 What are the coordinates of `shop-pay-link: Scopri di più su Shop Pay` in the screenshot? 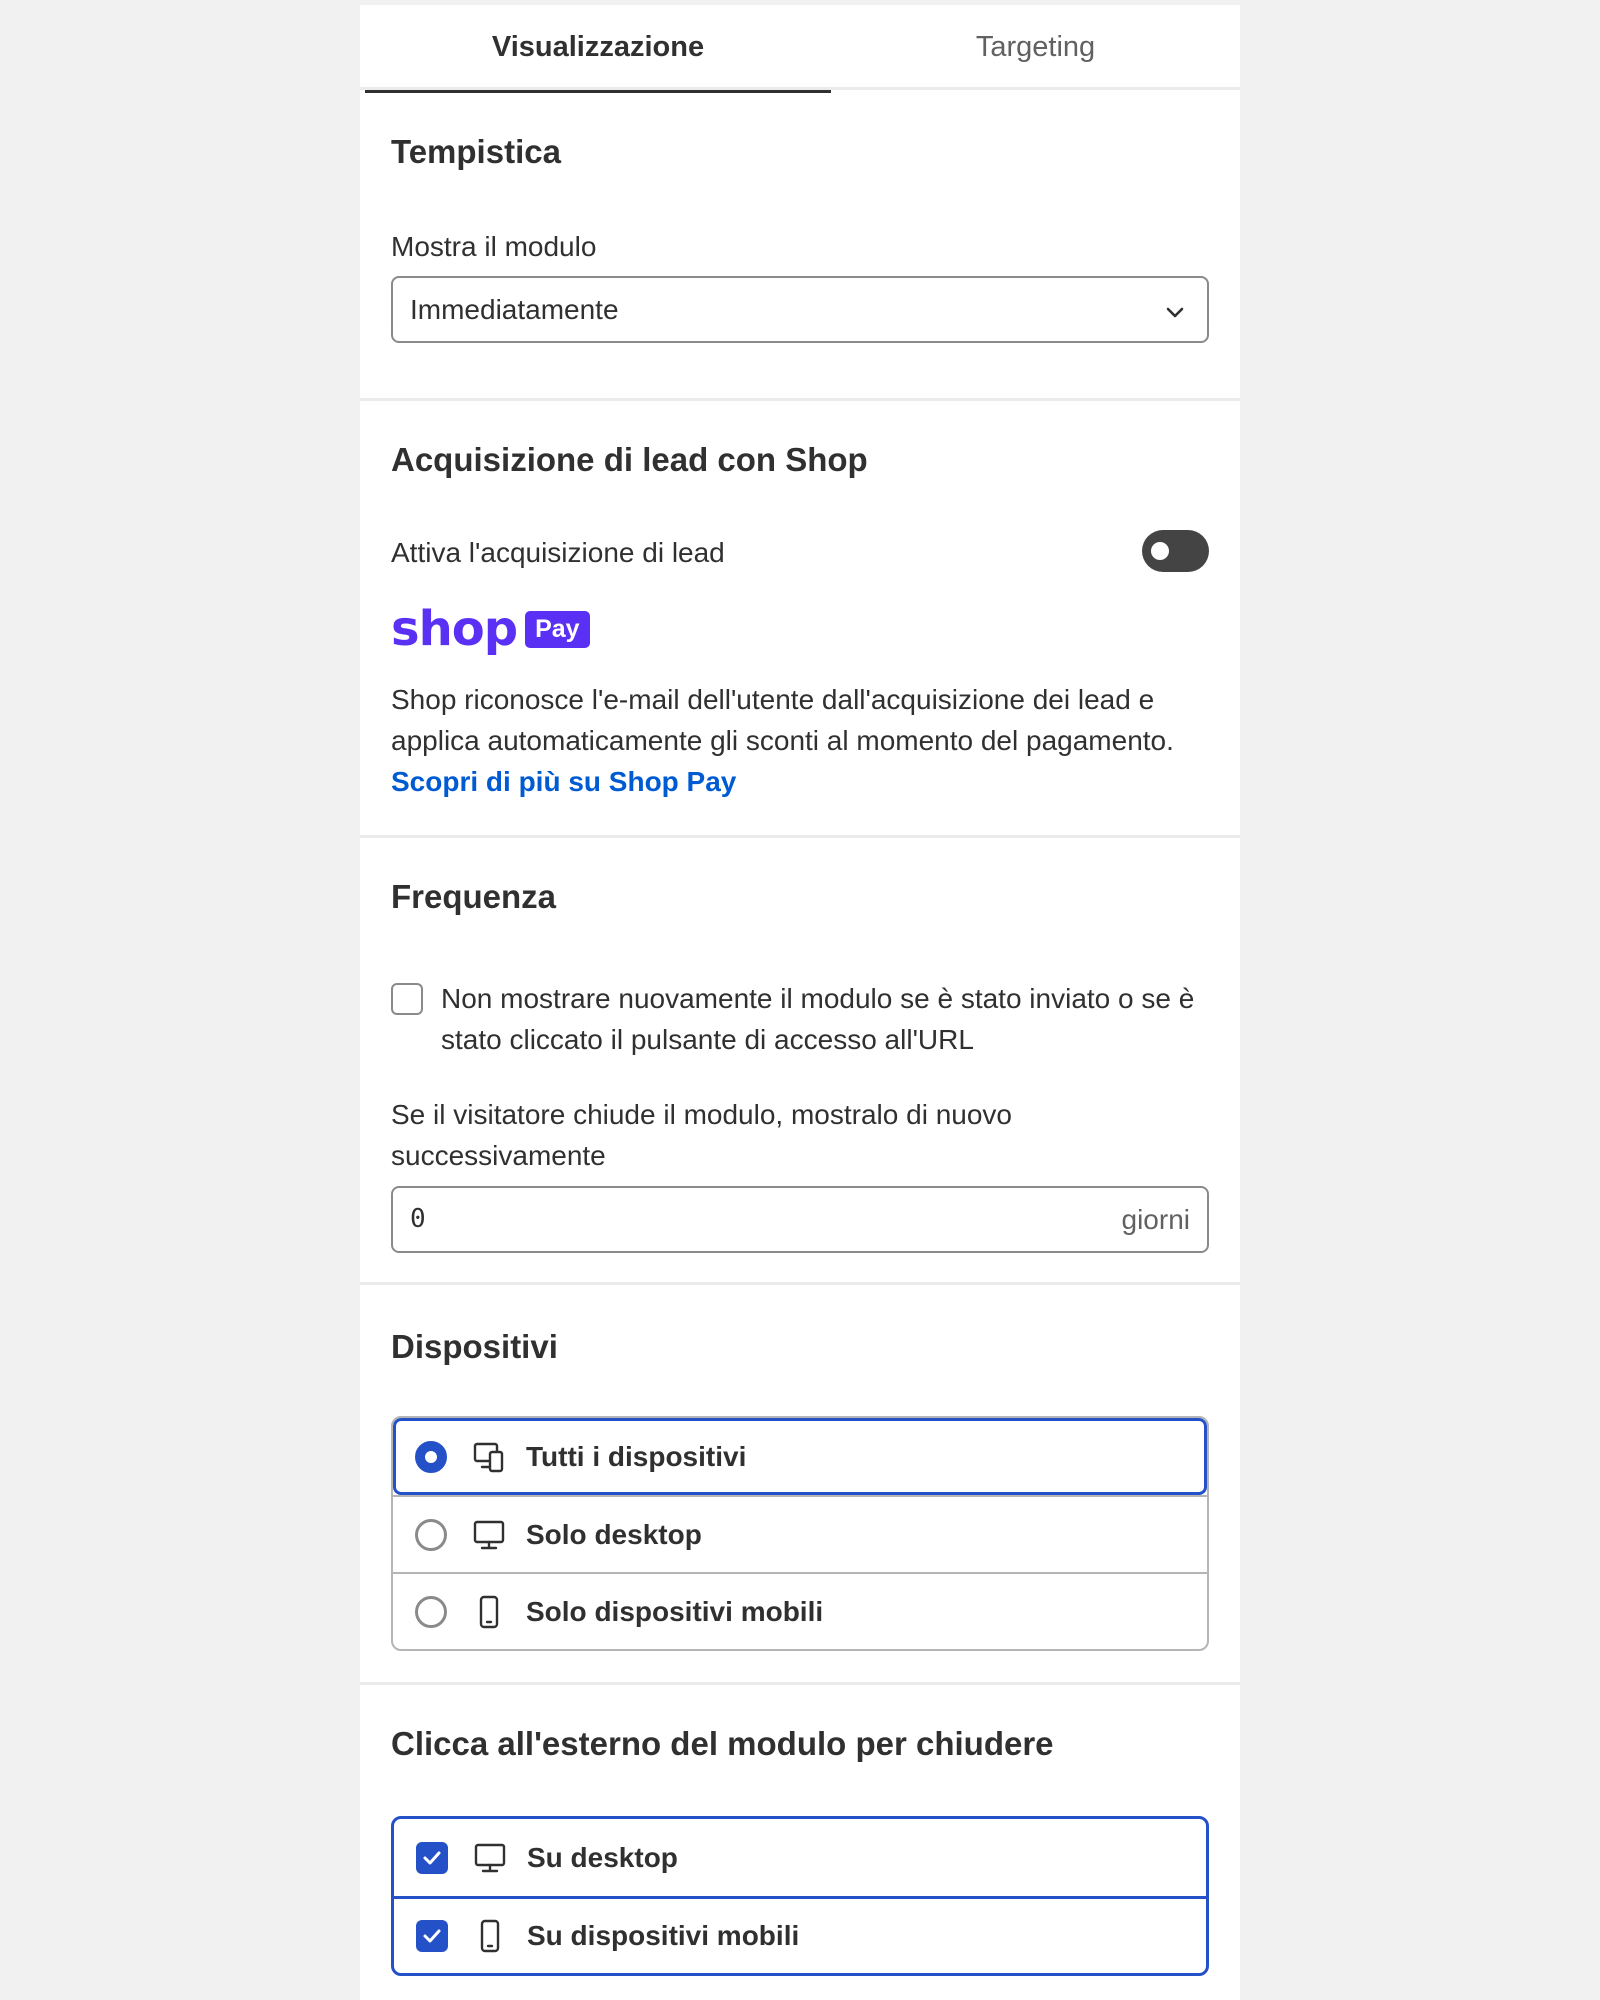 It's located at (563, 781).